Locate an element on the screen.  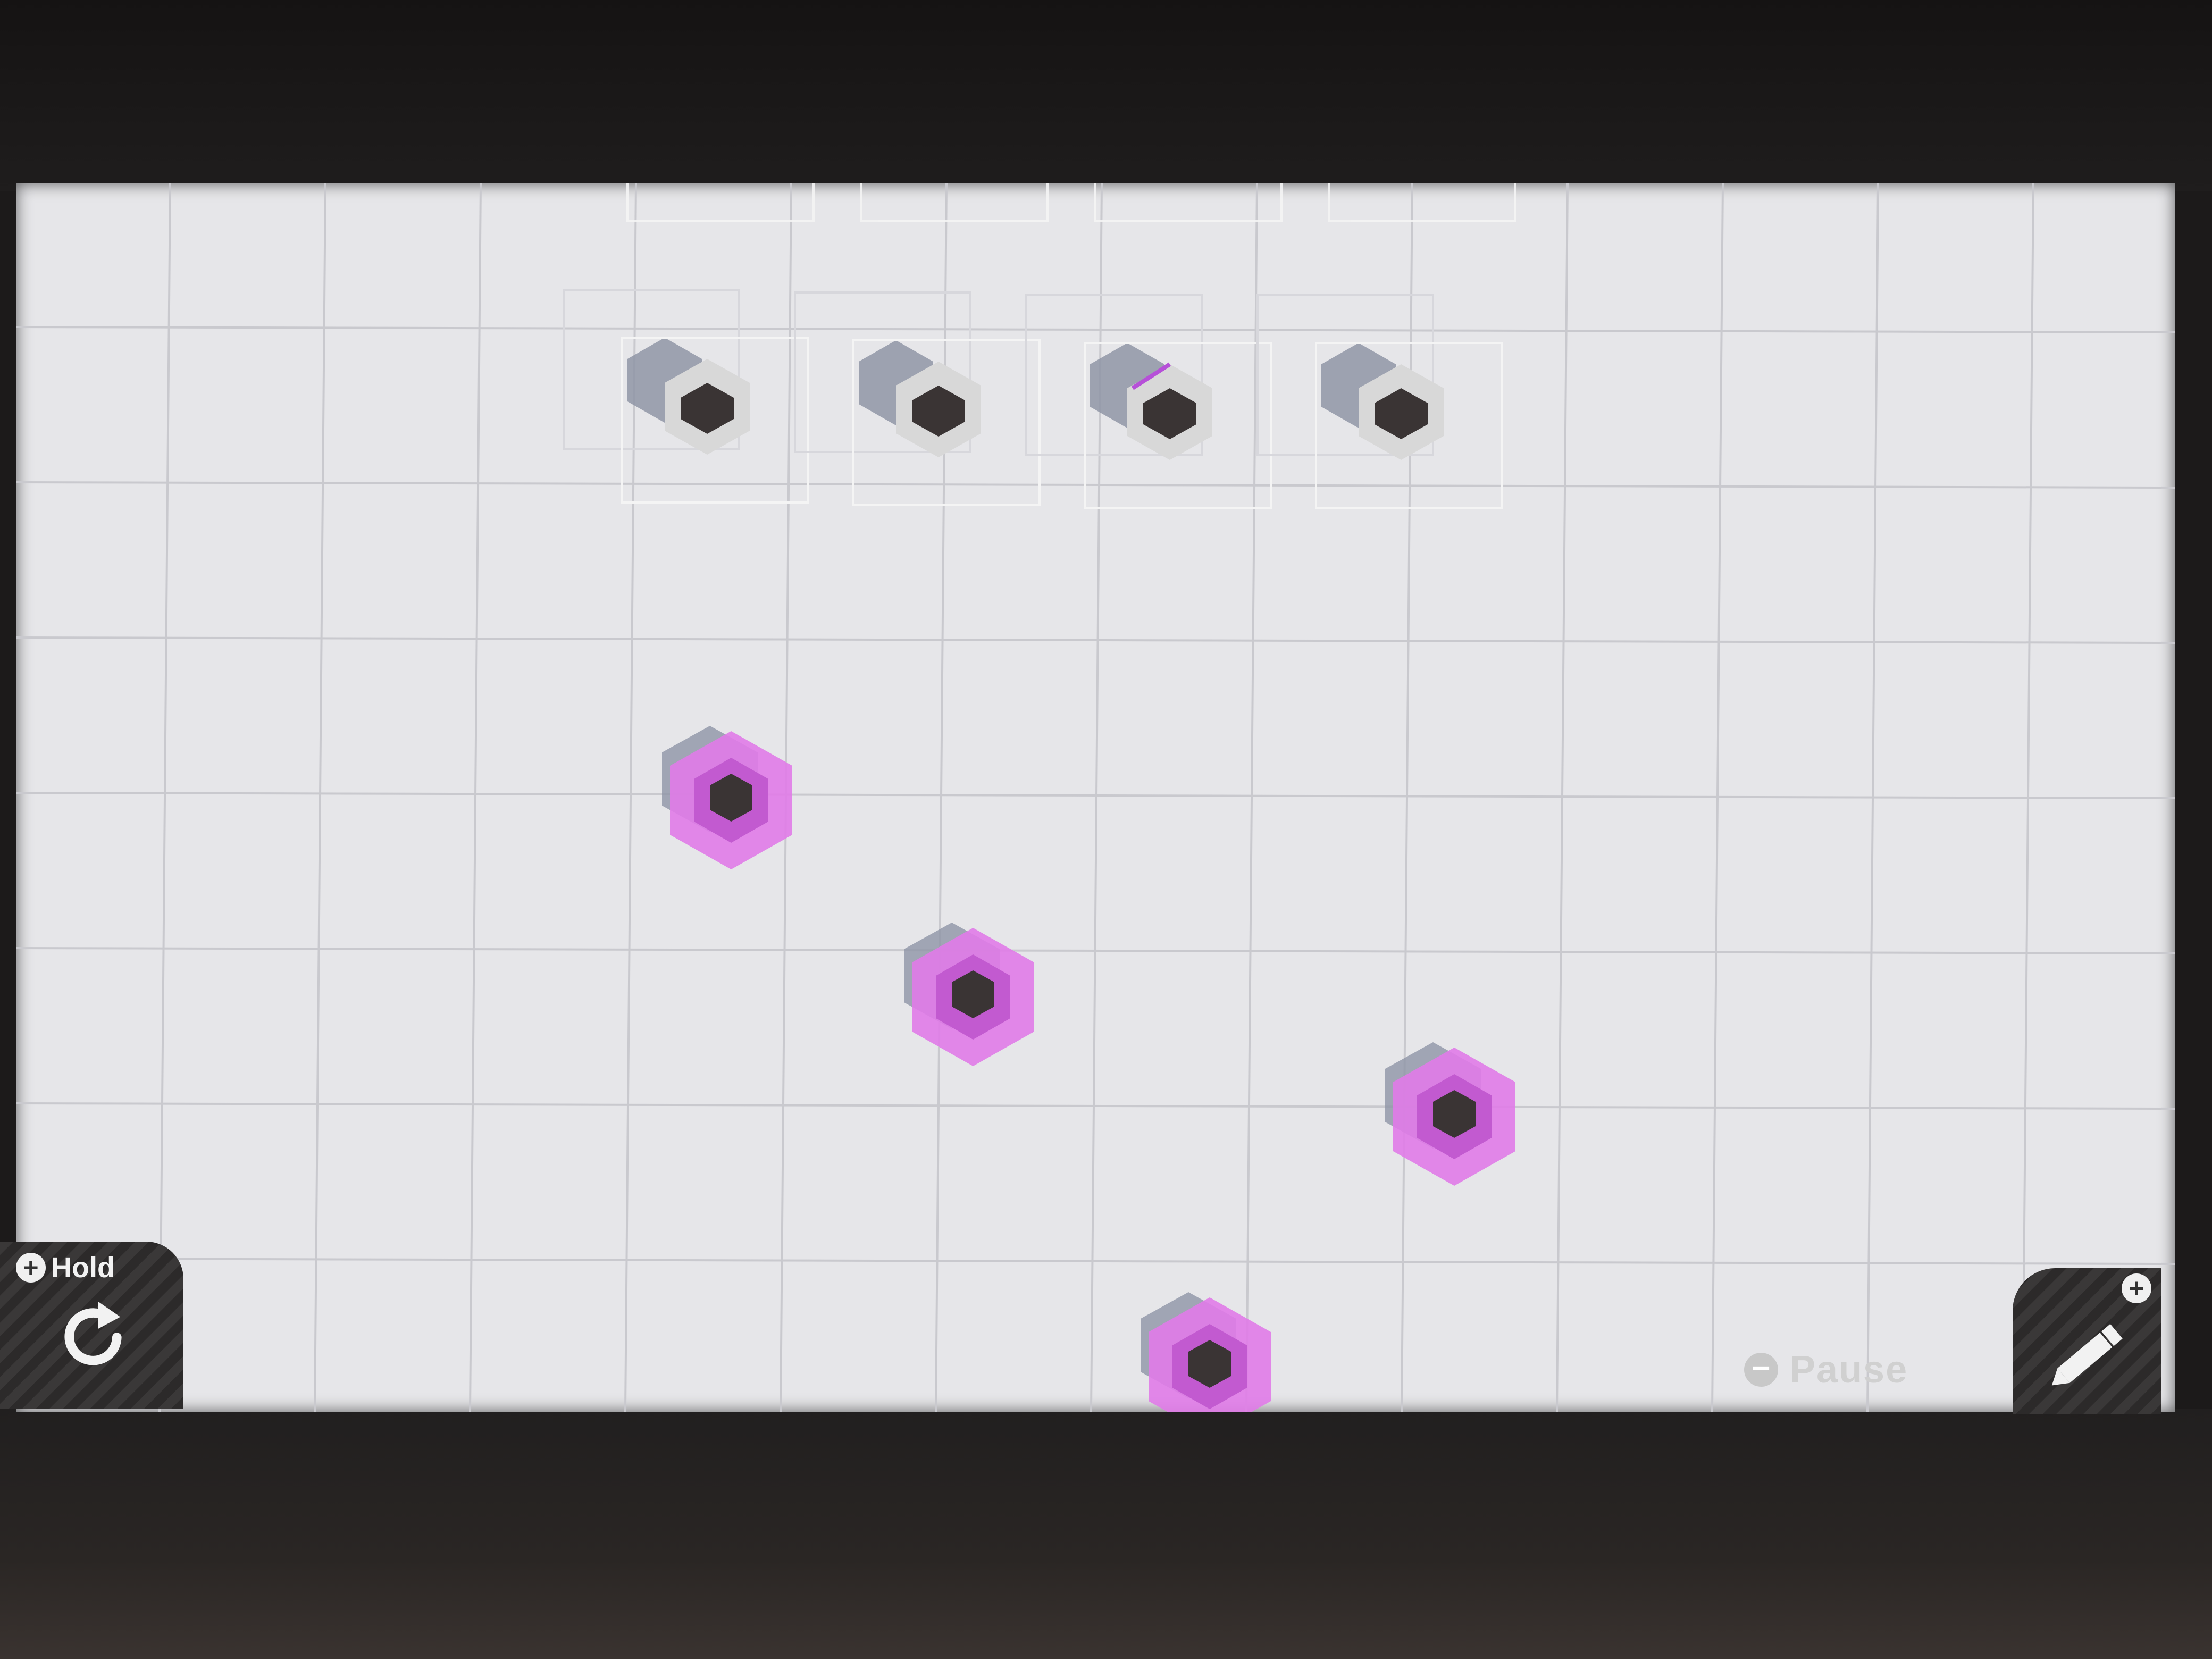
device-bezel-top is located at coordinates (1106, 95).